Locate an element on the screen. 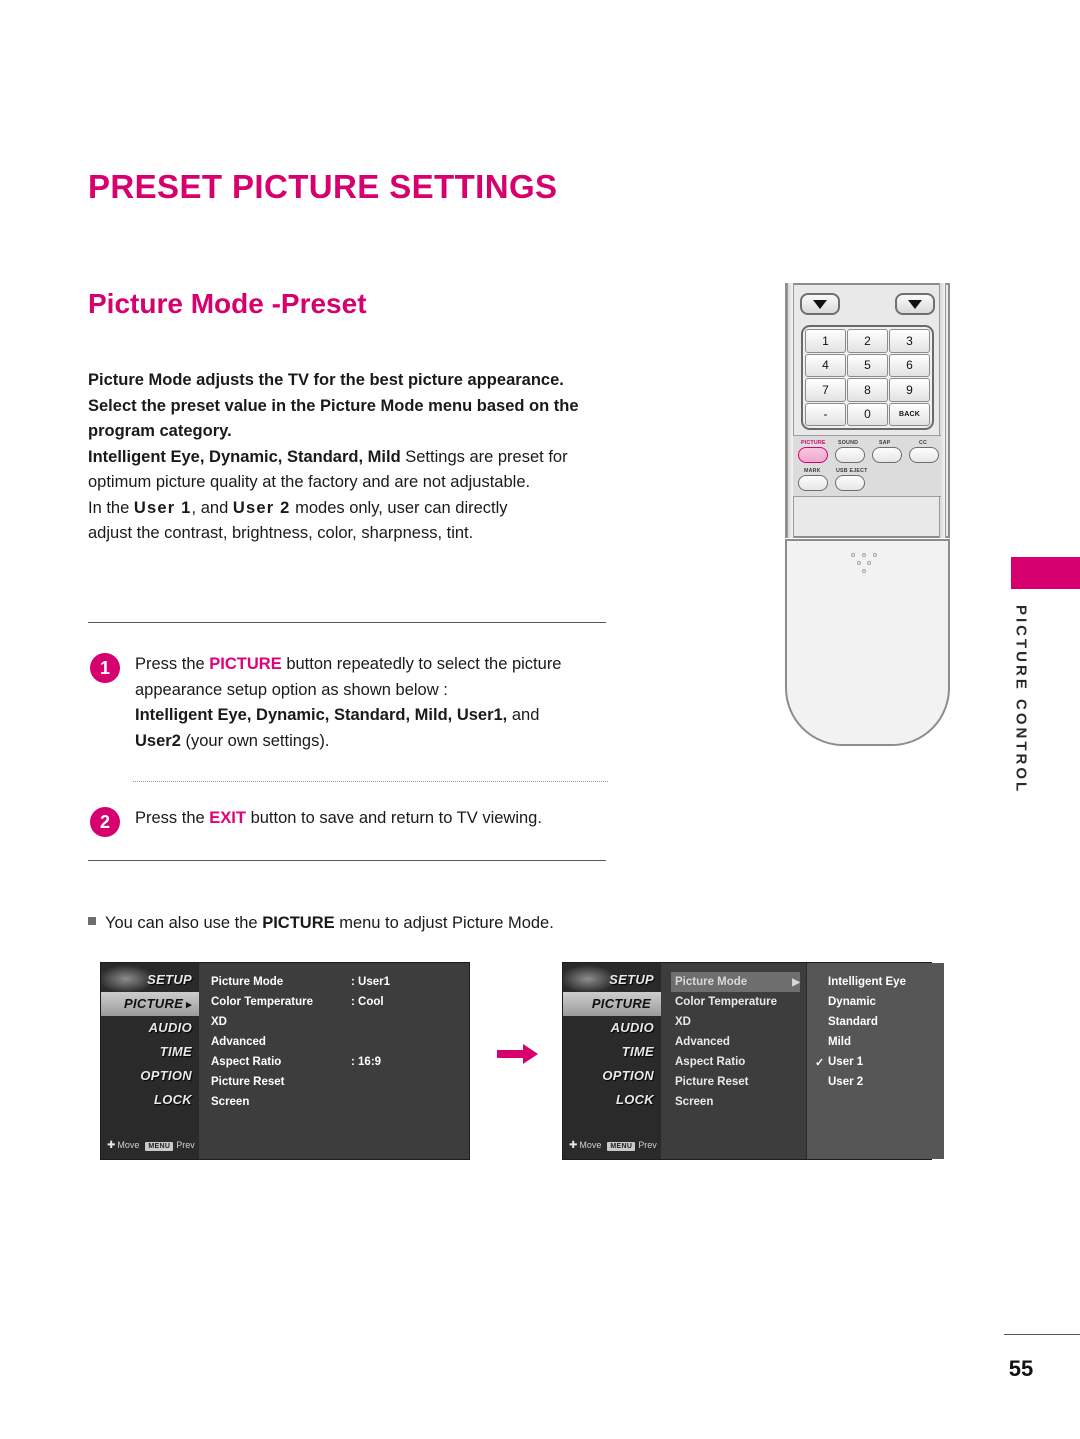 The image size is (1080, 1439). osd-submenu-item-dynamic: Dynamic is located at coordinates (875, 1002).